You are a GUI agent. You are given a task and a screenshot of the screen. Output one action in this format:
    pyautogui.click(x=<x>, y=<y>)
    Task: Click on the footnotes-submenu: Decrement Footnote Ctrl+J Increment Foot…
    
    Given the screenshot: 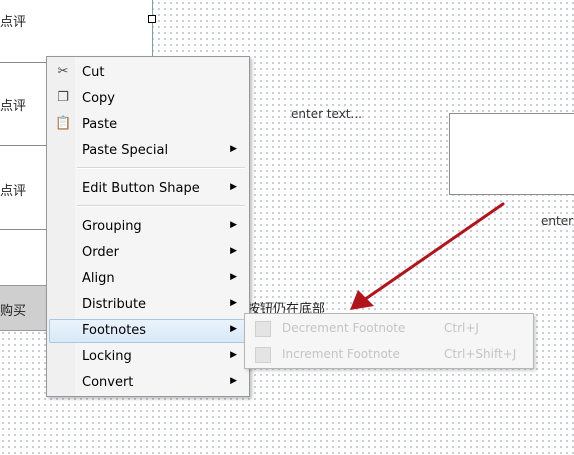 What is the action you would take?
    pyautogui.click(x=389, y=341)
    